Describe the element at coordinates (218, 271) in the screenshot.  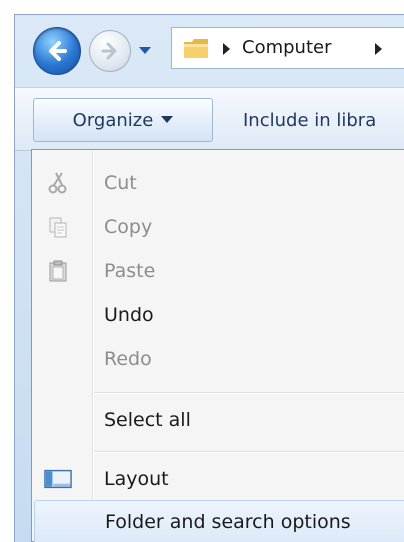
I see `menu-item-paste: Paste` at that location.